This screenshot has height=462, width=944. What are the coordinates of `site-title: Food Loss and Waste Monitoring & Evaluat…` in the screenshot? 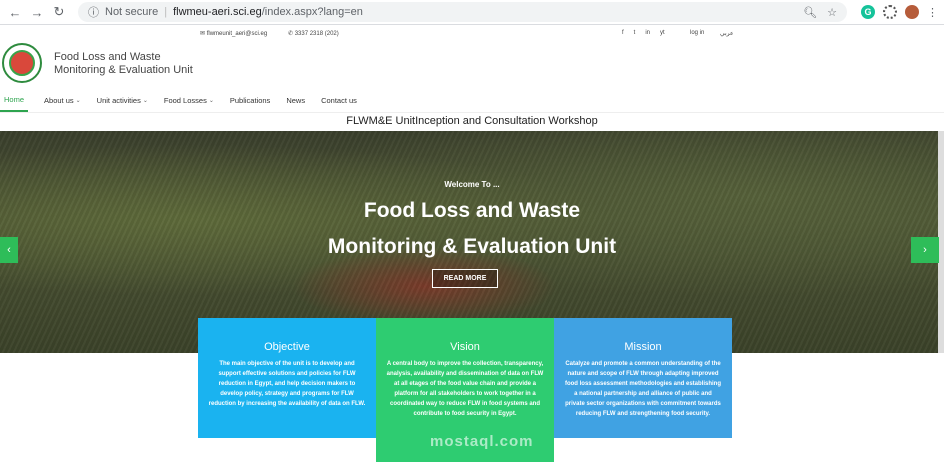 It's located at (123, 64).